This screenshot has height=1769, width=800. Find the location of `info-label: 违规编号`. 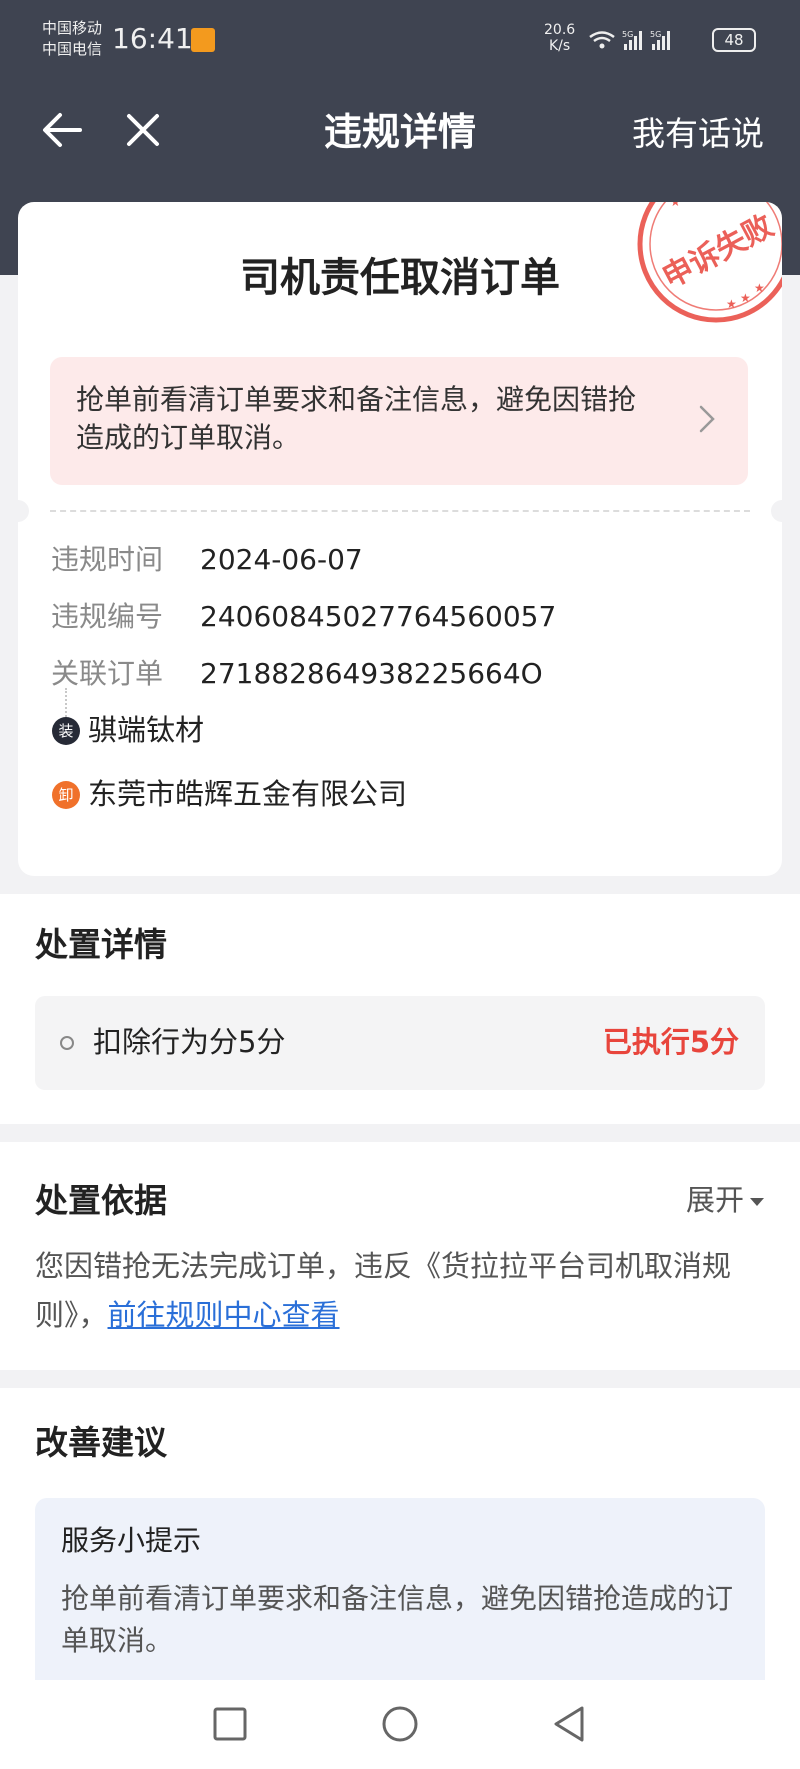

info-label: 违规编号 is located at coordinates (107, 616).